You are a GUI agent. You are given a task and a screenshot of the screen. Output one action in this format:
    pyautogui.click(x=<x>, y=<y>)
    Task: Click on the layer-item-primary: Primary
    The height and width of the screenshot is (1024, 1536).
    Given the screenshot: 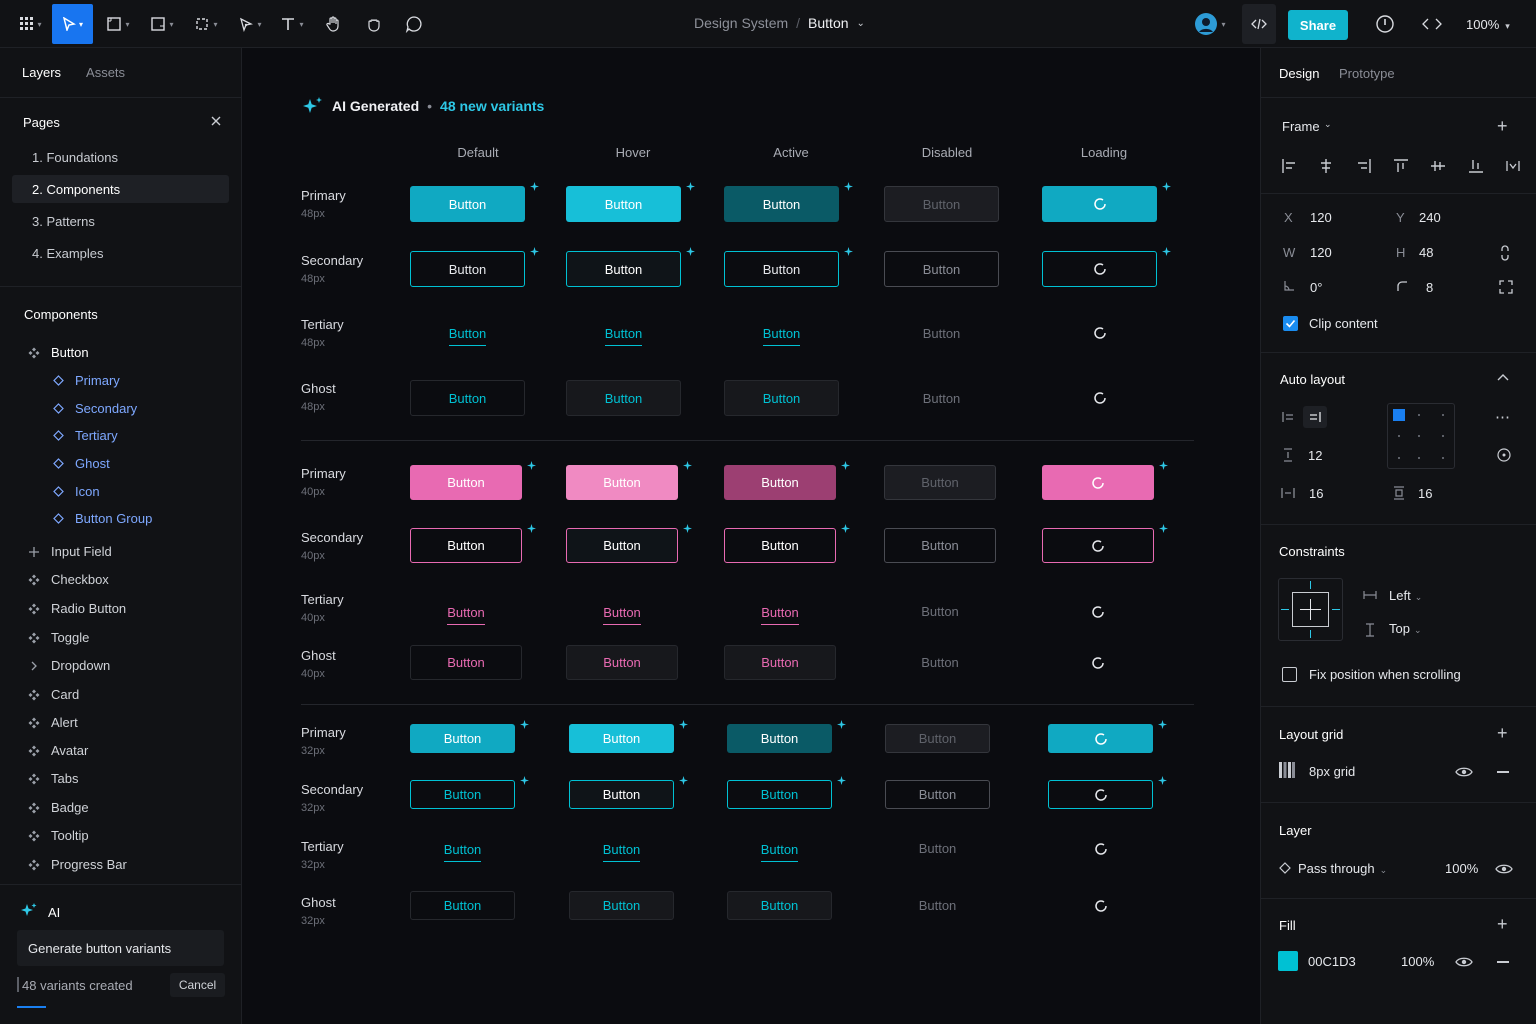 What is the action you would take?
    pyautogui.click(x=85, y=380)
    